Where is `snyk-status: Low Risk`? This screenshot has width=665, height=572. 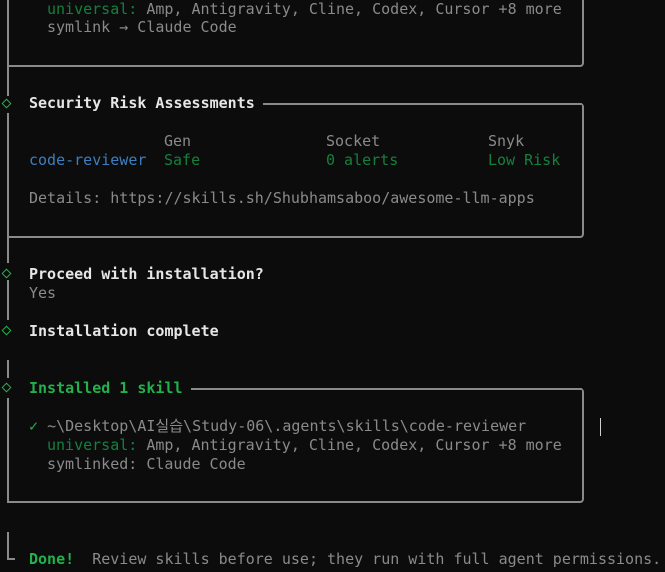 snyk-status: Low Risk is located at coordinates (524, 160).